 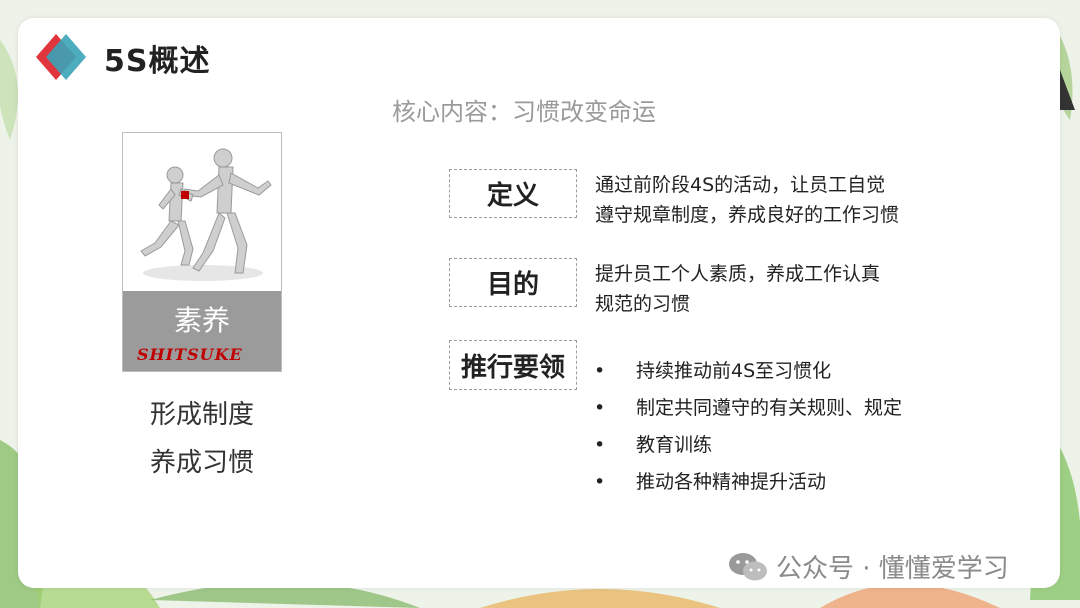 What do you see at coordinates (513, 282) in the screenshot?
I see `purpose-label: 目的` at bounding box center [513, 282].